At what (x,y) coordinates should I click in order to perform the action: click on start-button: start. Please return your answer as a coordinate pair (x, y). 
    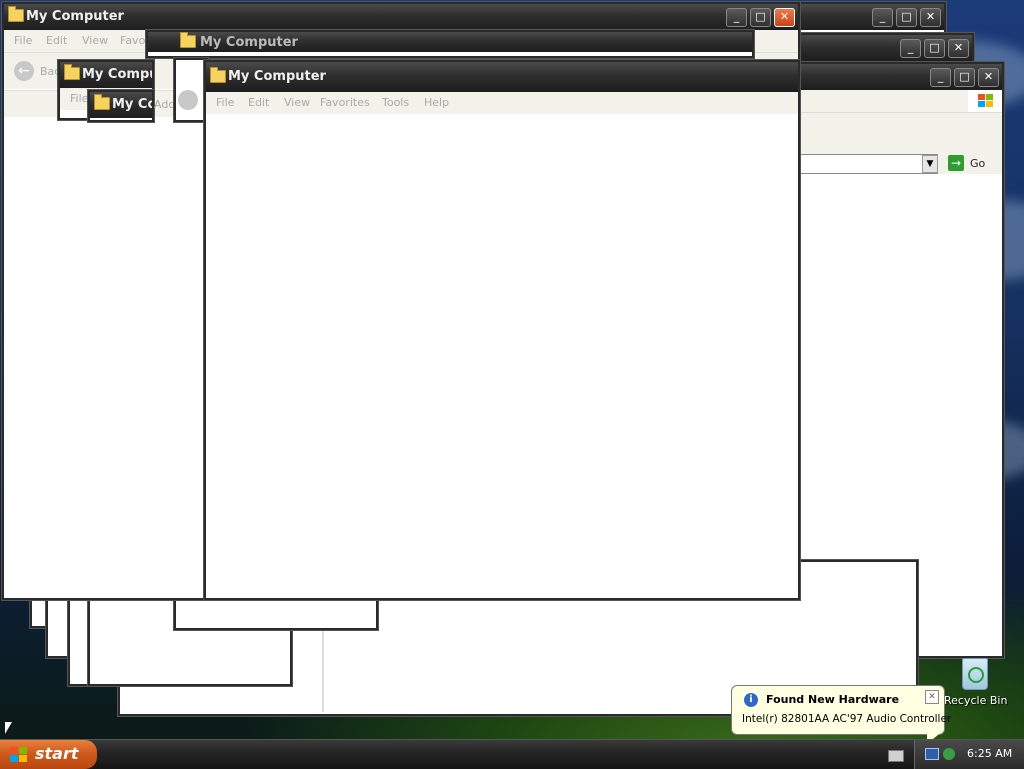
    Looking at the image, I should click on (48, 754).